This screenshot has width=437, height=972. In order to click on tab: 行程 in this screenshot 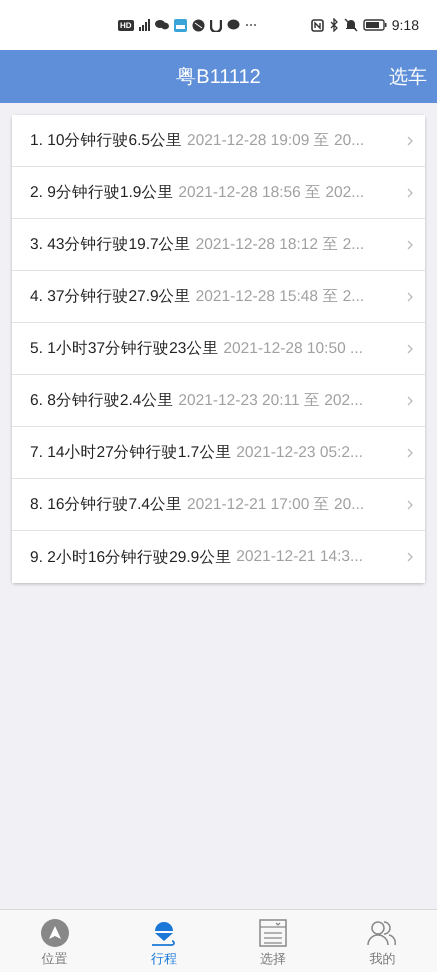, I will do `click(163, 941)`.